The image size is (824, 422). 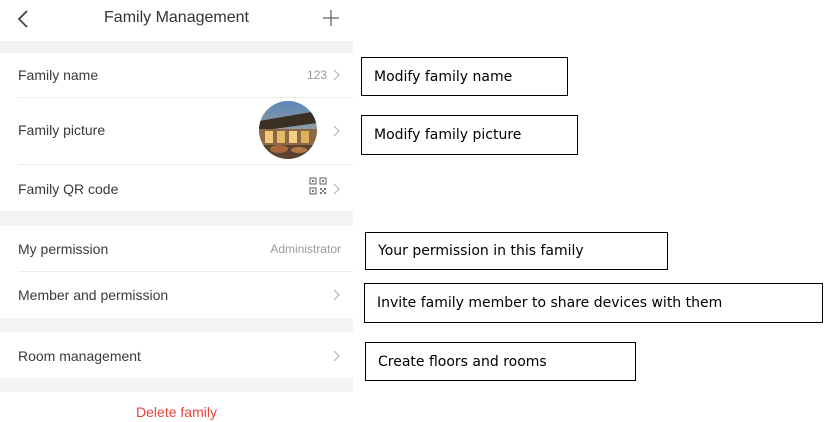 I want to click on add-button, so click(x=331, y=18).